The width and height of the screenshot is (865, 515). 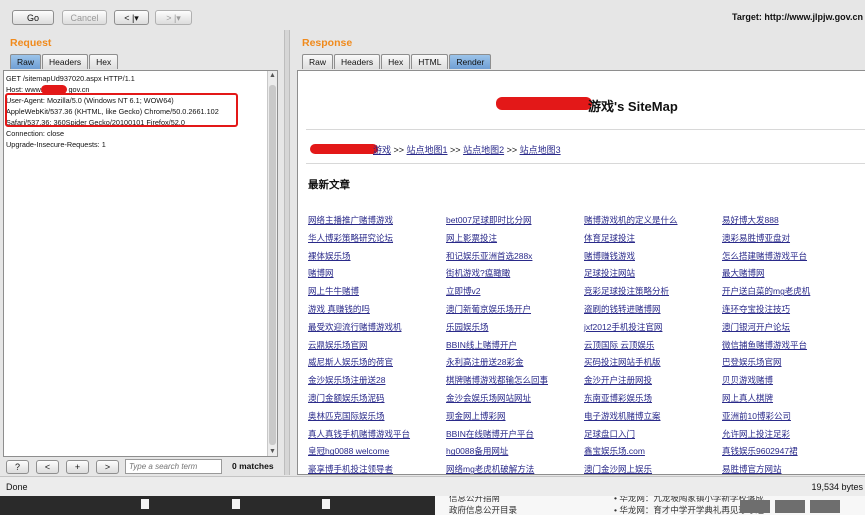 I want to click on article-link: 街机游戏?瘟瞰瞰, so click(x=478, y=273).